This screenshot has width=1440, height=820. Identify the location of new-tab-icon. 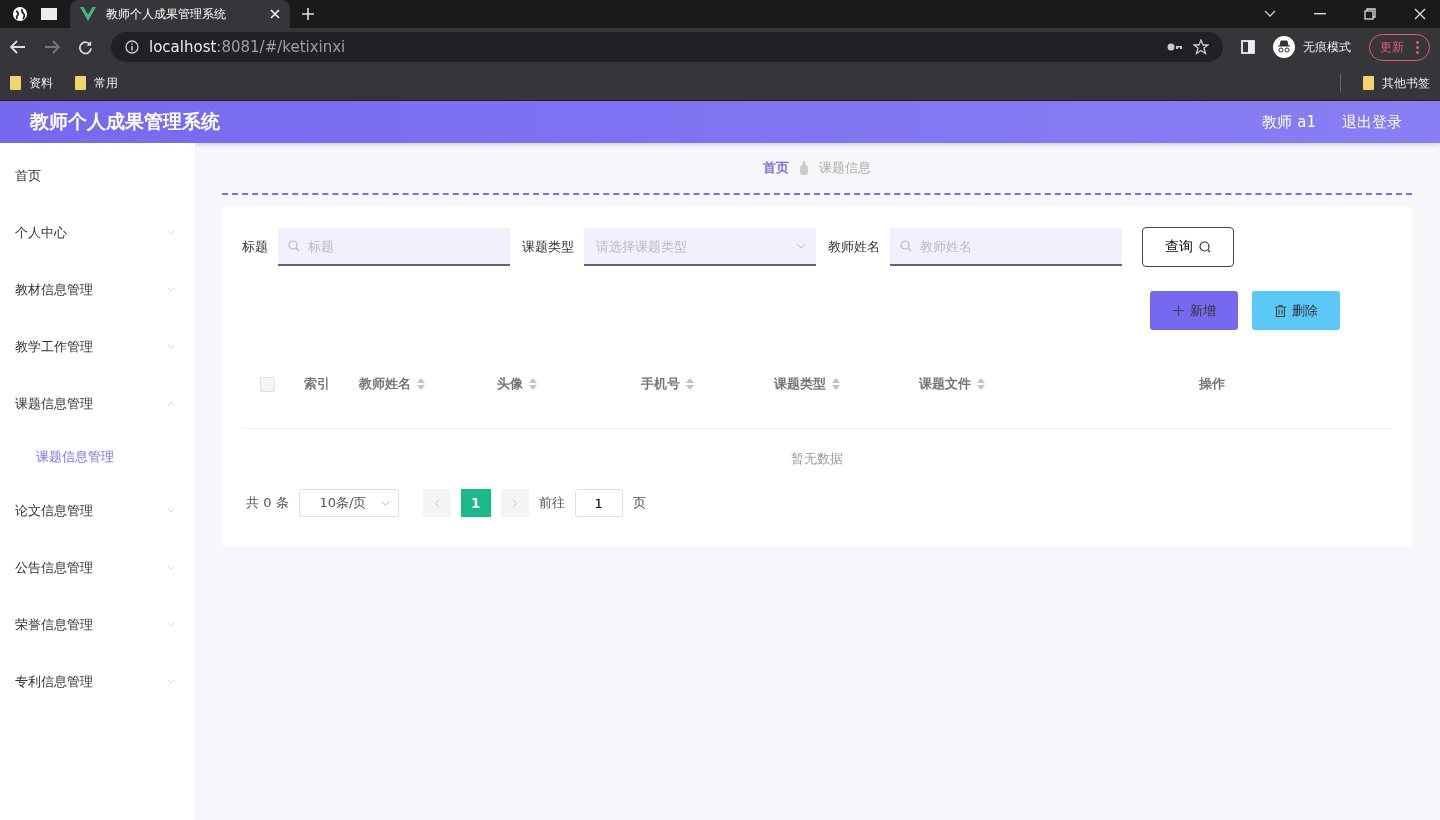
(308, 14).